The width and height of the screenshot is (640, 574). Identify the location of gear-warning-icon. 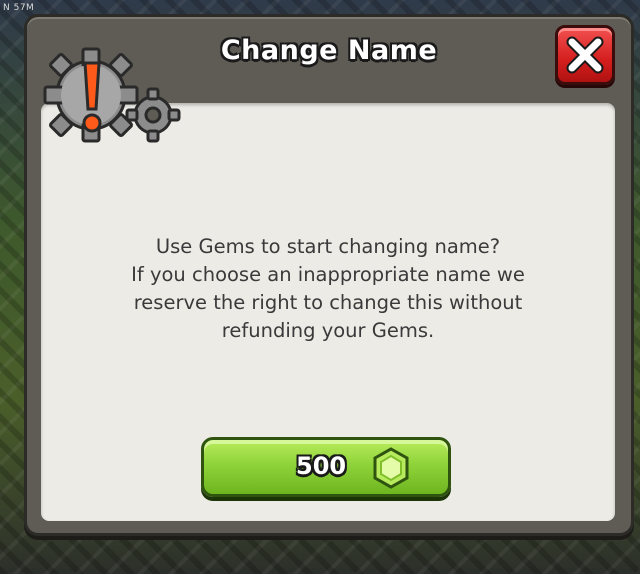
(112, 95).